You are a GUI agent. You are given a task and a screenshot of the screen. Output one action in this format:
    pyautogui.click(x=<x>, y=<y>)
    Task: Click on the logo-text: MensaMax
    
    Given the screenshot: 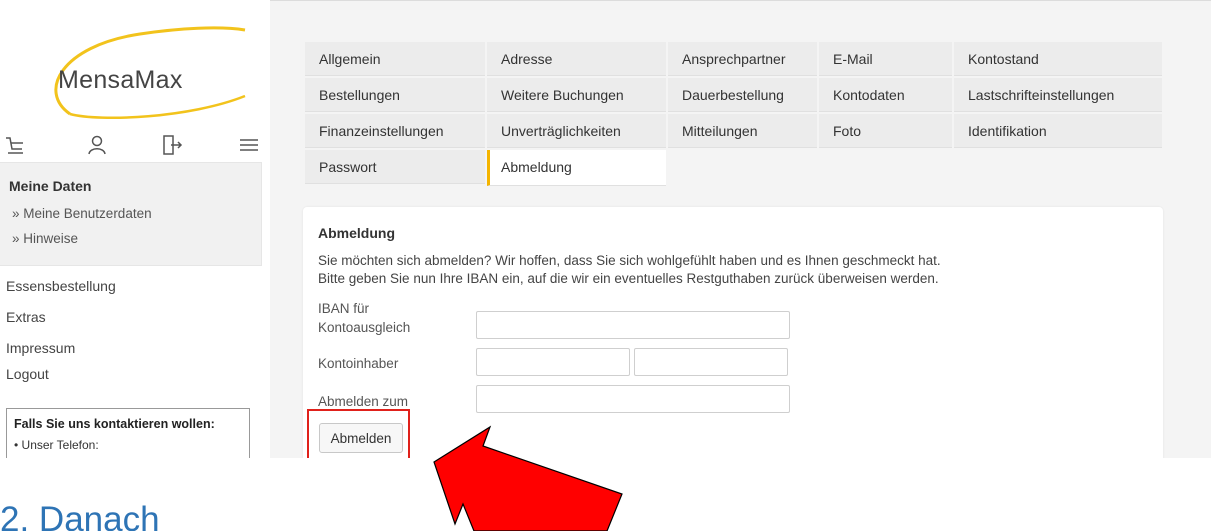 What is the action you would take?
    pyautogui.click(x=120, y=80)
    